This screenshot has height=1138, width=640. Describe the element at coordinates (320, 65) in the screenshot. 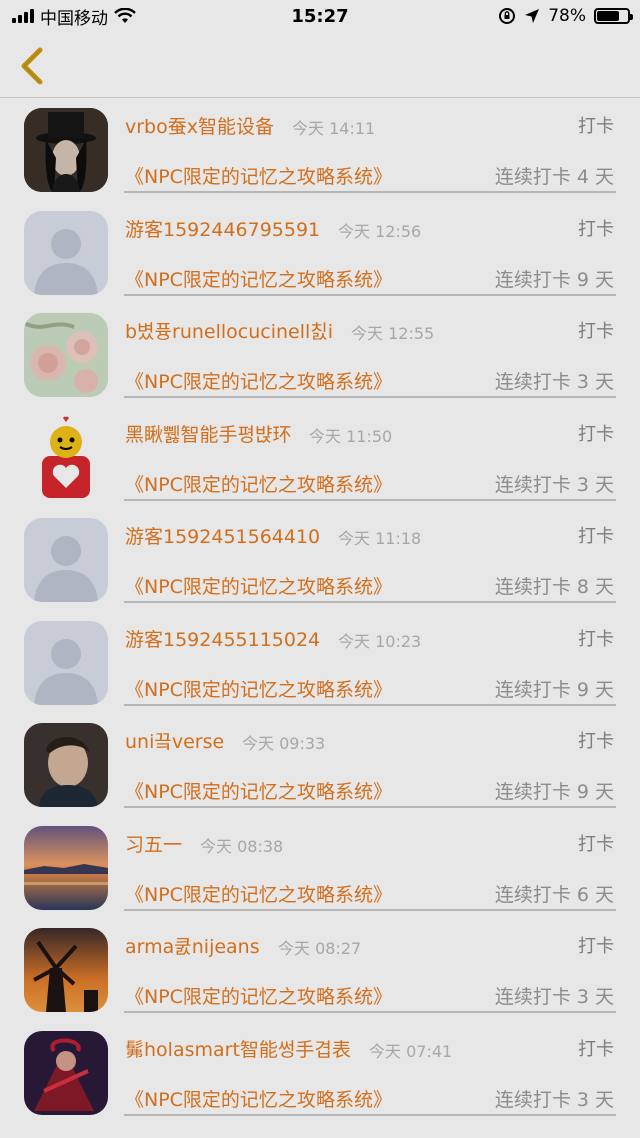

I see `nav-bar` at that location.